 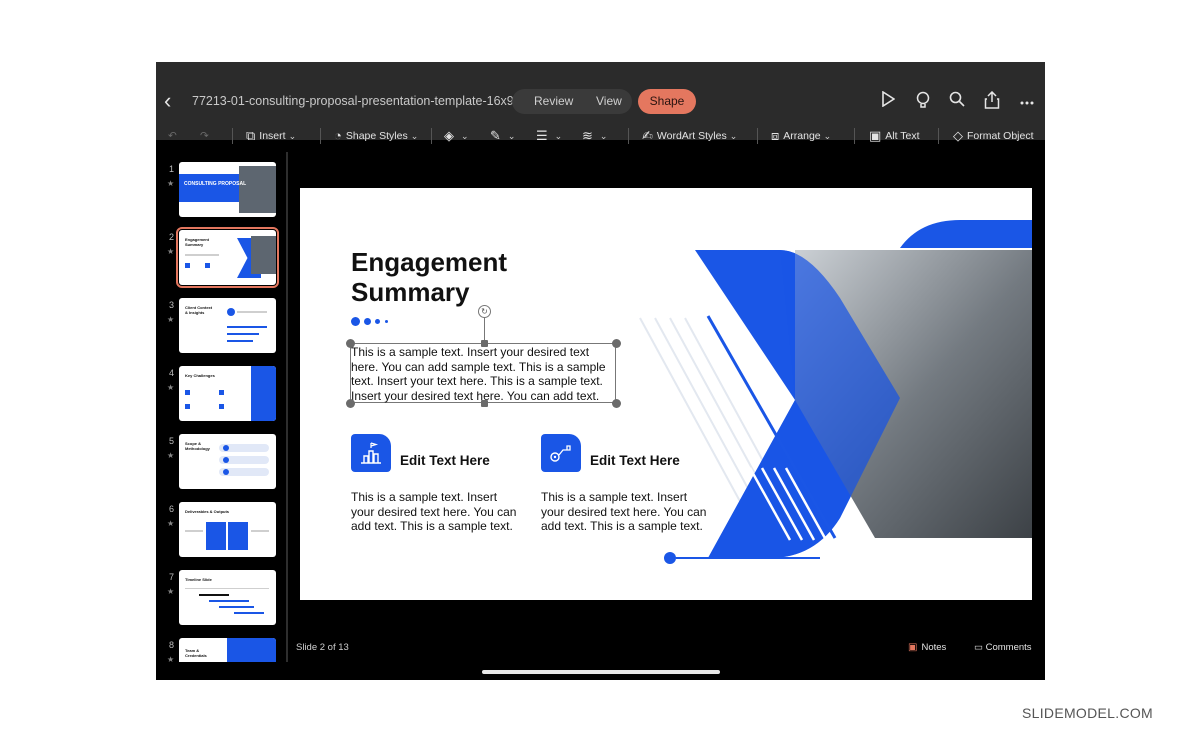 I want to click on resize-handle-bottom, so click(x=484, y=403).